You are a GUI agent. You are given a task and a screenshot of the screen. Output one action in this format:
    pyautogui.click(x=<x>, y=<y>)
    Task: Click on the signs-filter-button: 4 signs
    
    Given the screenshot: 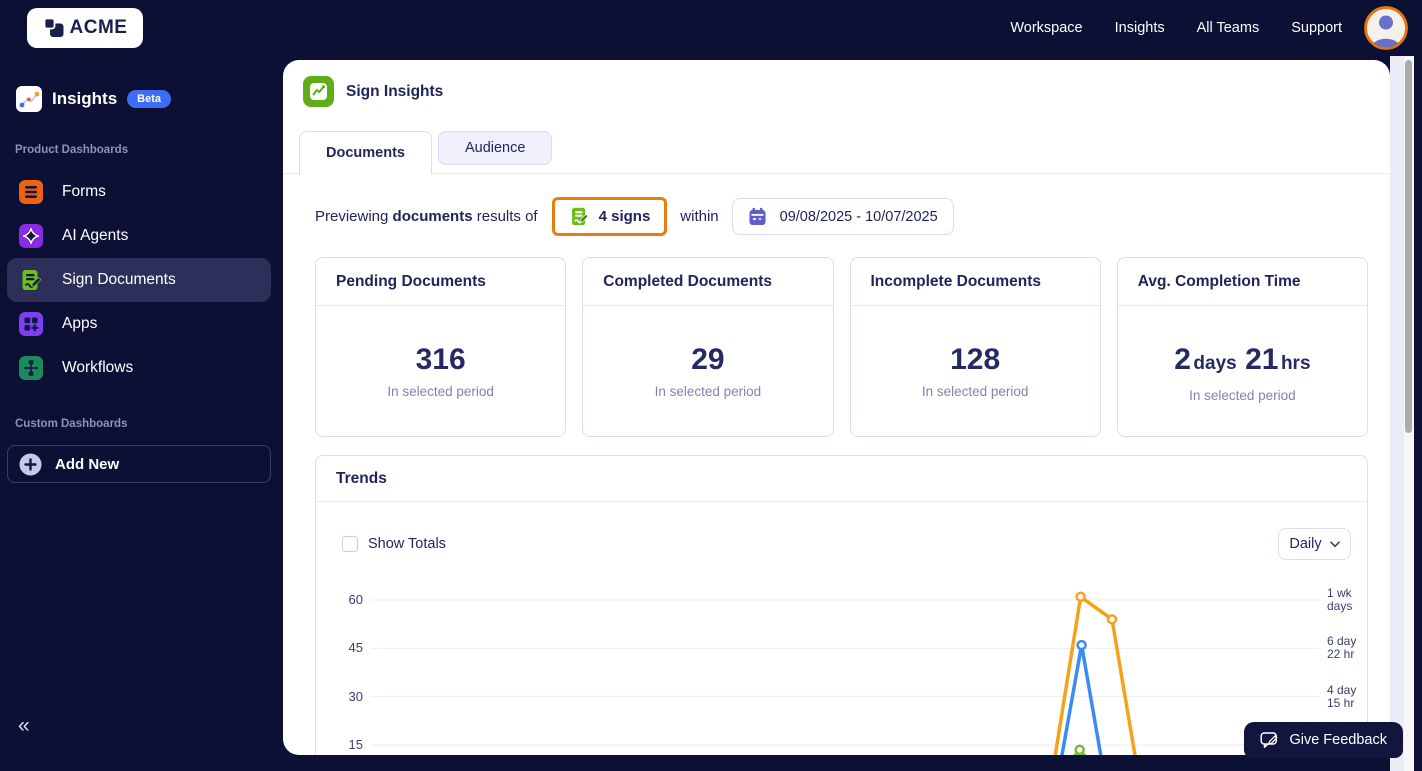 What is the action you would take?
    pyautogui.click(x=609, y=216)
    